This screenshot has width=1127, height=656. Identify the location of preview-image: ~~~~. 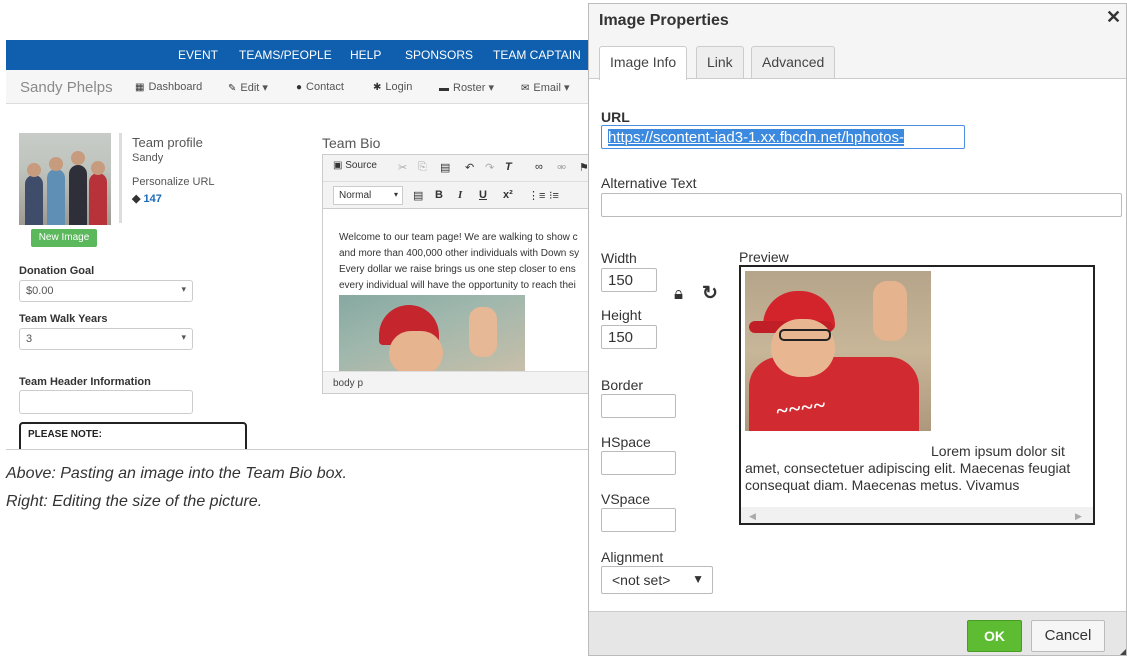
(838, 351).